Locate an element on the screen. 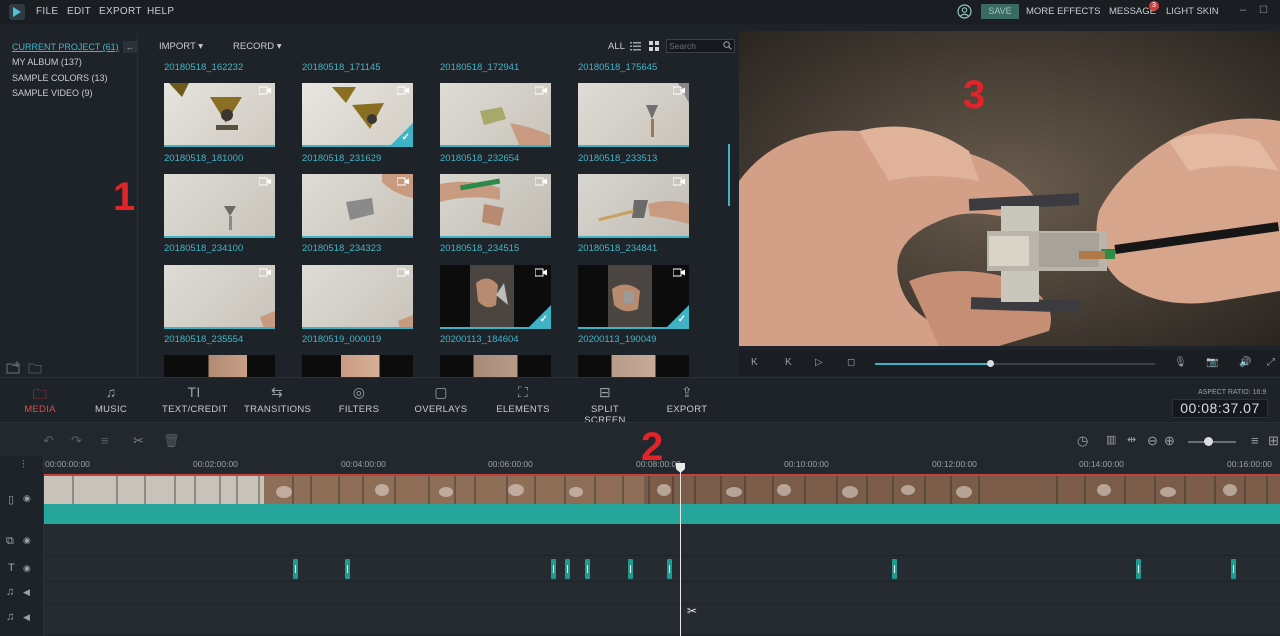 This screenshot has height=636, width=1280. redo-icon: ↷ is located at coordinates (76, 441).